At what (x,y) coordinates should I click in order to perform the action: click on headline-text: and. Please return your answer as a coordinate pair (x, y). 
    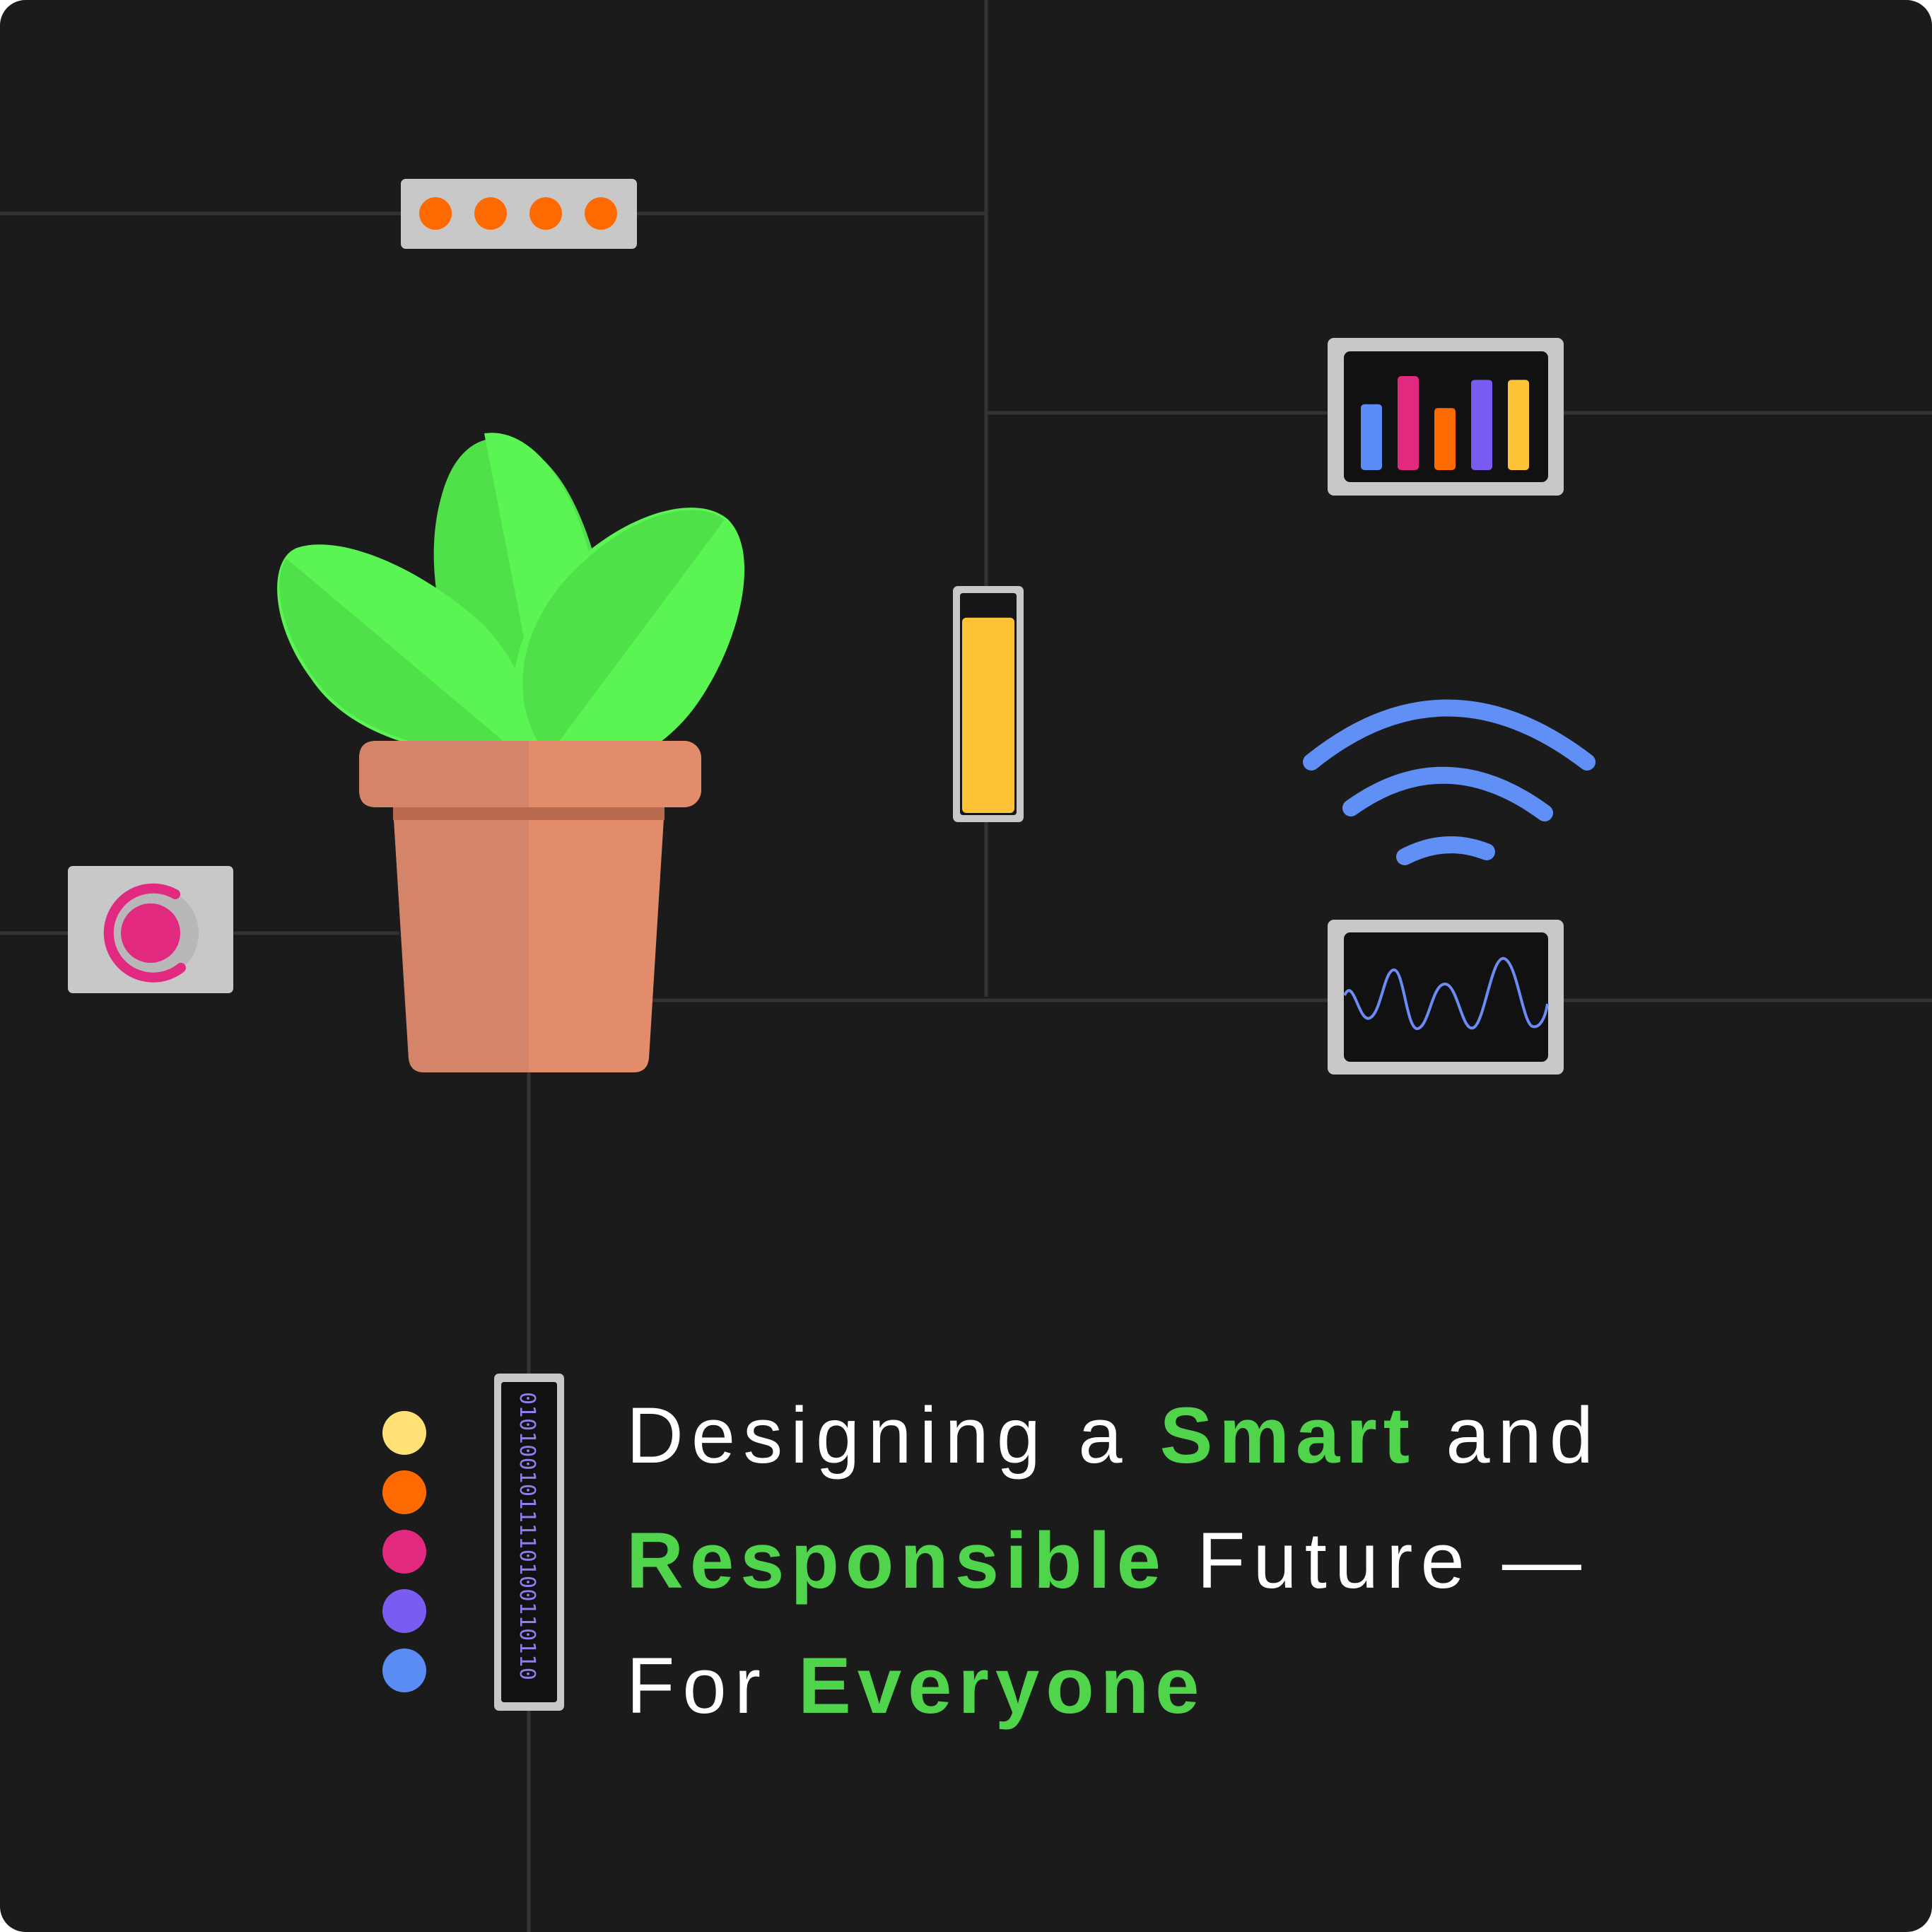
    Looking at the image, I should click on (1524, 1436).